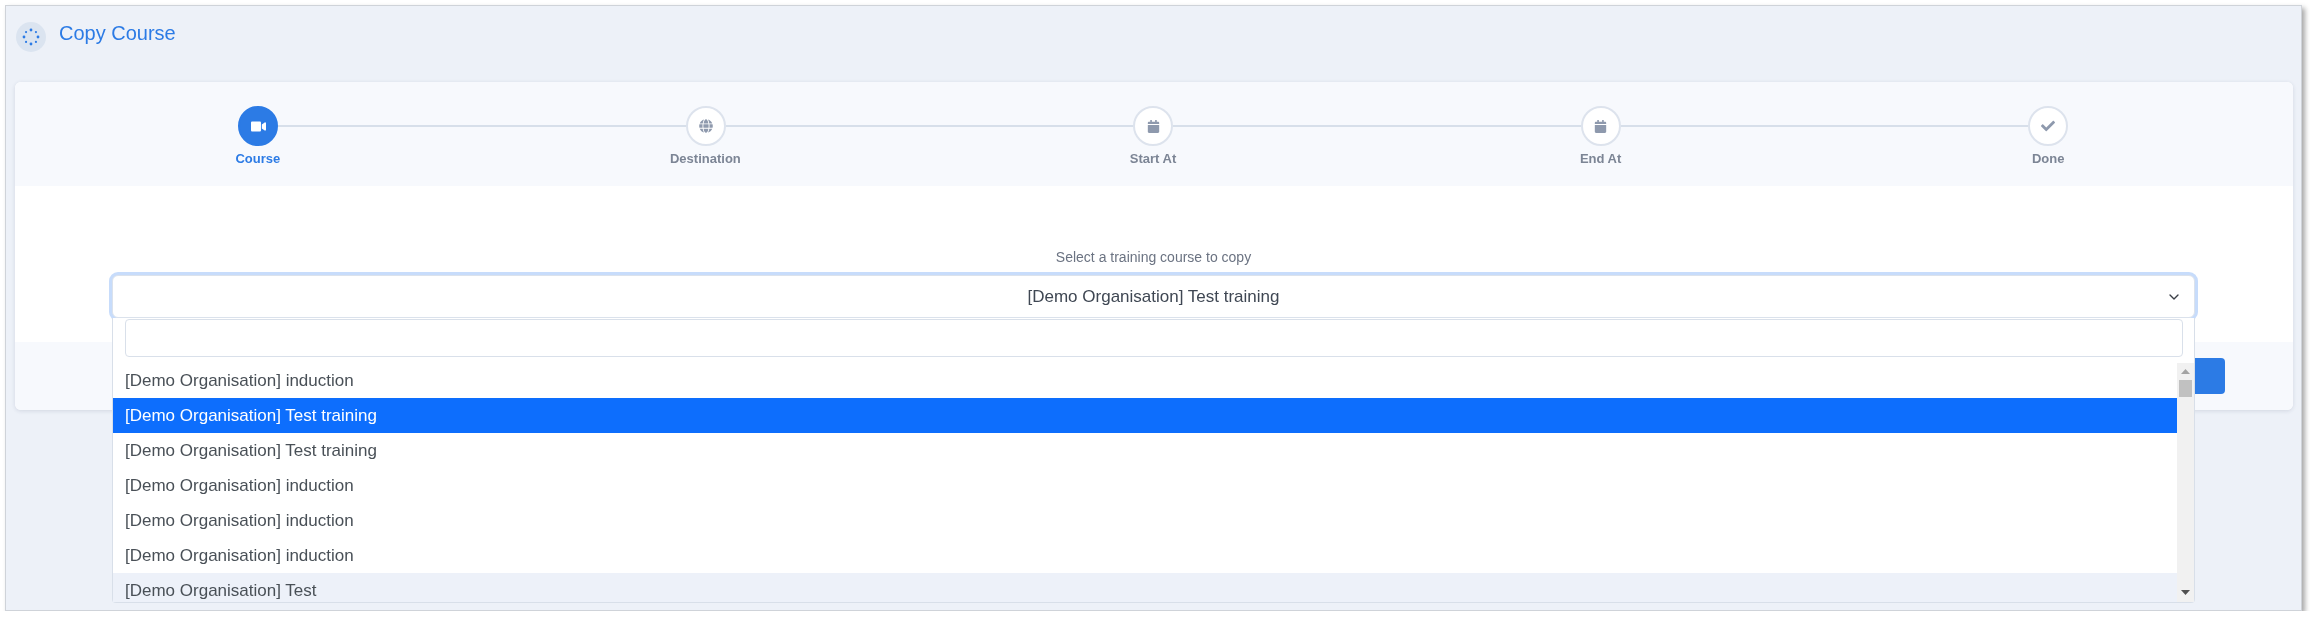 The width and height of the screenshot is (2310, 620). What do you see at coordinates (1145, 415) in the screenshot?
I see `dropdown-option: [Demo Organisation] Test training` at bounding box center [1145, 415].